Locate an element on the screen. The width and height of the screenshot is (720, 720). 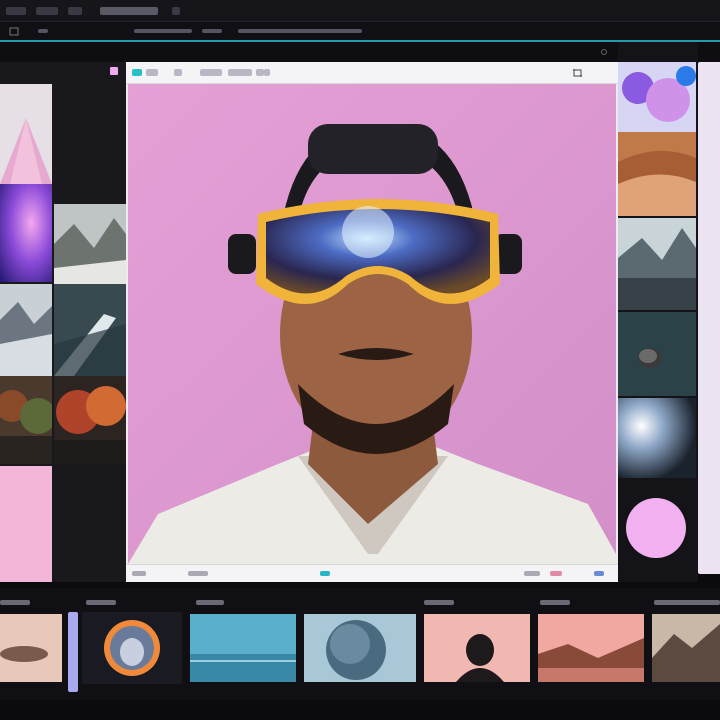
color-swatch-small is located at coordinates (114, 71).